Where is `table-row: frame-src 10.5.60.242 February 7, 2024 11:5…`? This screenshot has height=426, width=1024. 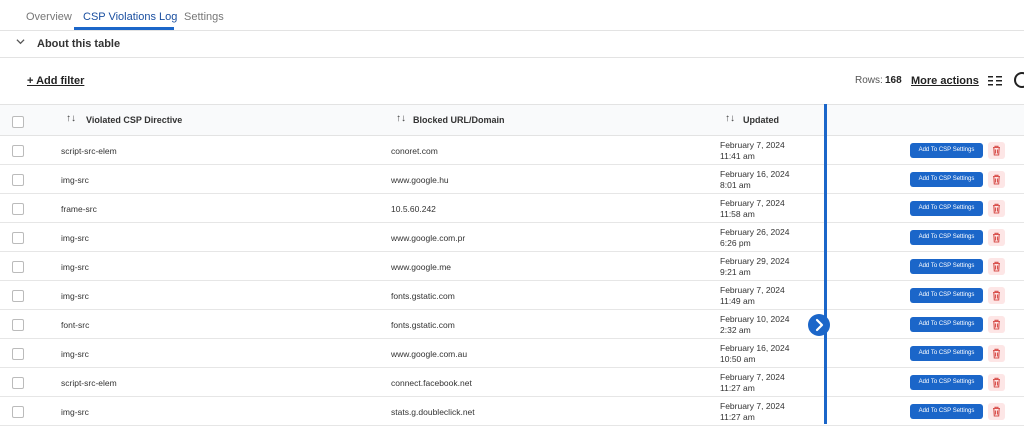
table-row: frame-src 10.5.60.242 February 7, 2024 11:5… is located at coordinates (512, 208).